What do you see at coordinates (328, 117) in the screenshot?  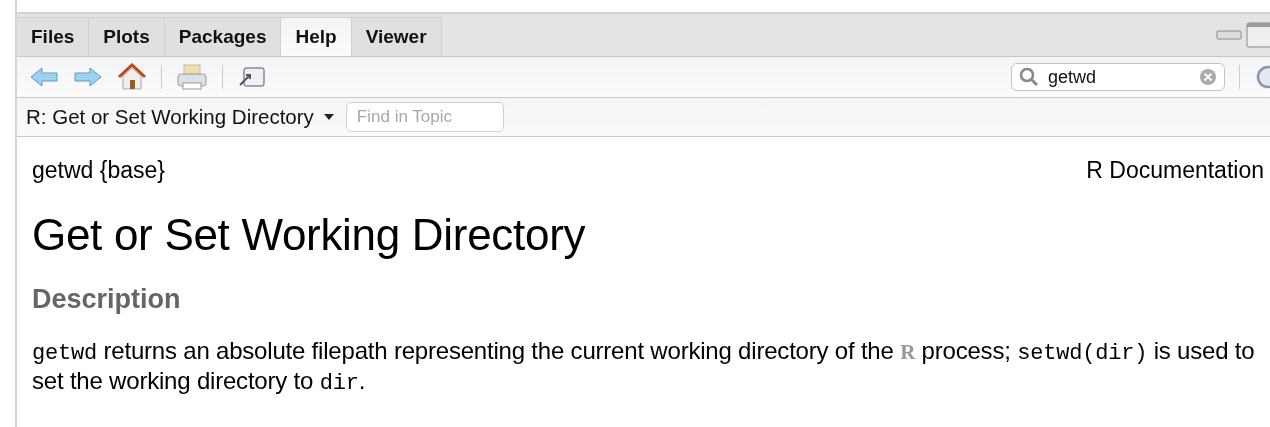 I see `caret-icon` at bounding box center [328, 117].